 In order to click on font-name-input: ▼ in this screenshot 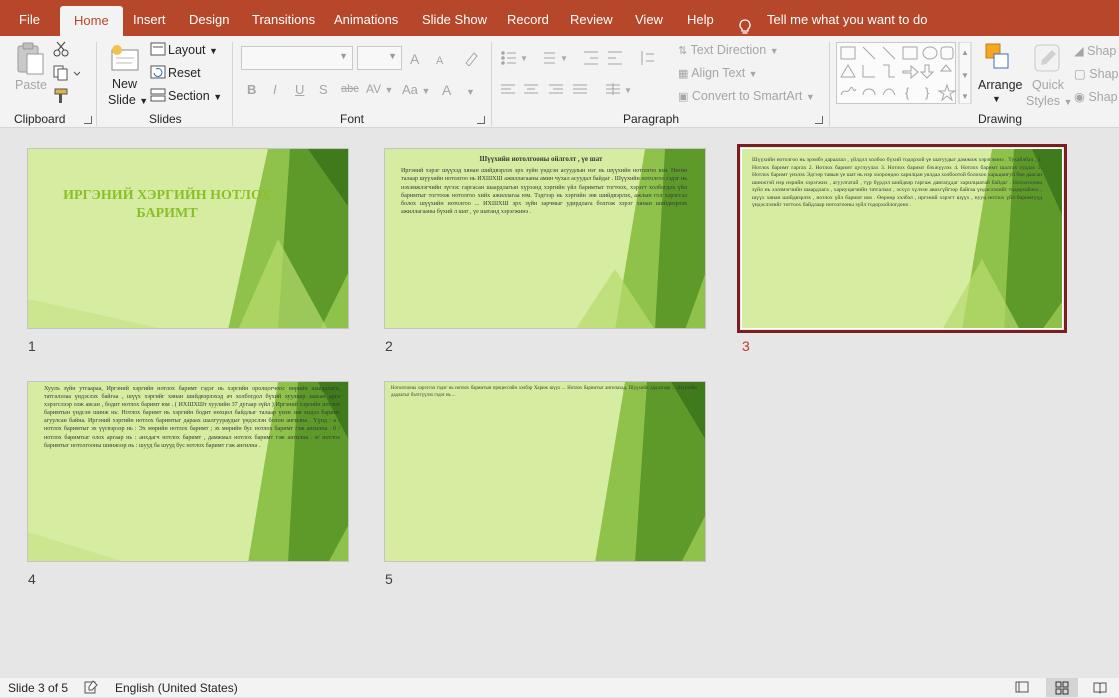, I will do `click(297, 58)`.